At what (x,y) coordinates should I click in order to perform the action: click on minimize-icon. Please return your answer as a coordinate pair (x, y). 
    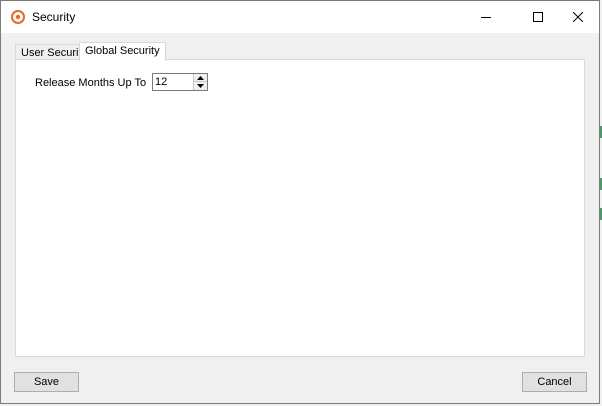
    Looking at the image, I should click on (486, 17).